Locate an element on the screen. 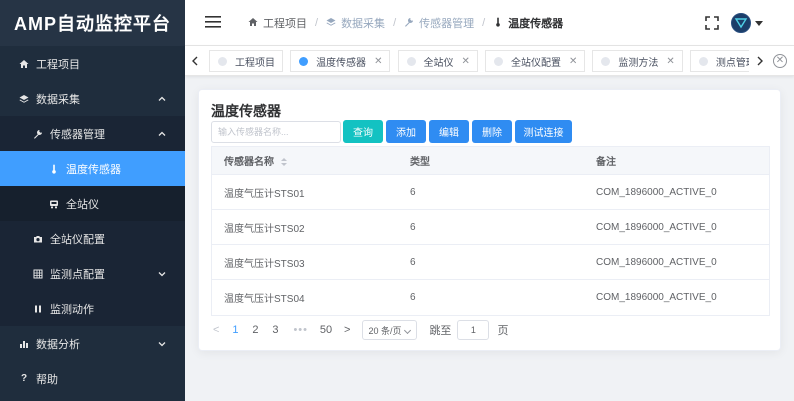 The height and width of the screenshot is (401, 794). query-button: 查询 is located at coordinates (363, 131).